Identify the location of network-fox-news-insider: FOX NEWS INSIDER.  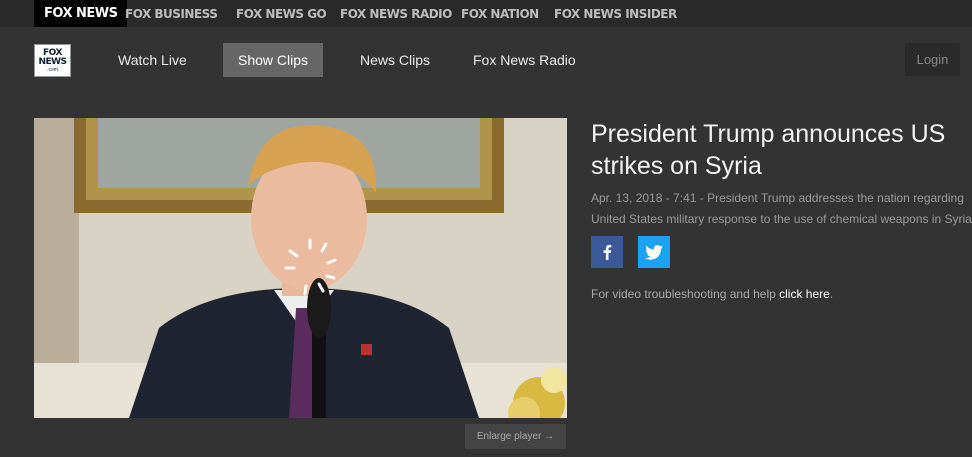
(615, 13).